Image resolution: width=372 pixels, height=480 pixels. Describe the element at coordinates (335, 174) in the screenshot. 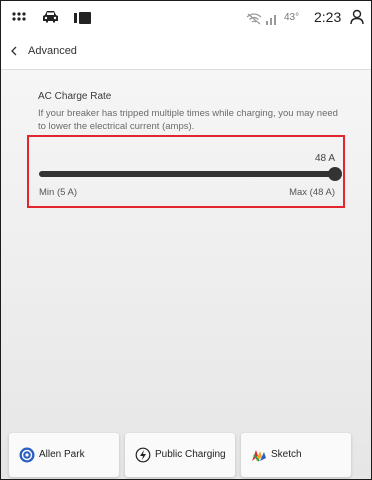

I see `slider-thumb` at that location.